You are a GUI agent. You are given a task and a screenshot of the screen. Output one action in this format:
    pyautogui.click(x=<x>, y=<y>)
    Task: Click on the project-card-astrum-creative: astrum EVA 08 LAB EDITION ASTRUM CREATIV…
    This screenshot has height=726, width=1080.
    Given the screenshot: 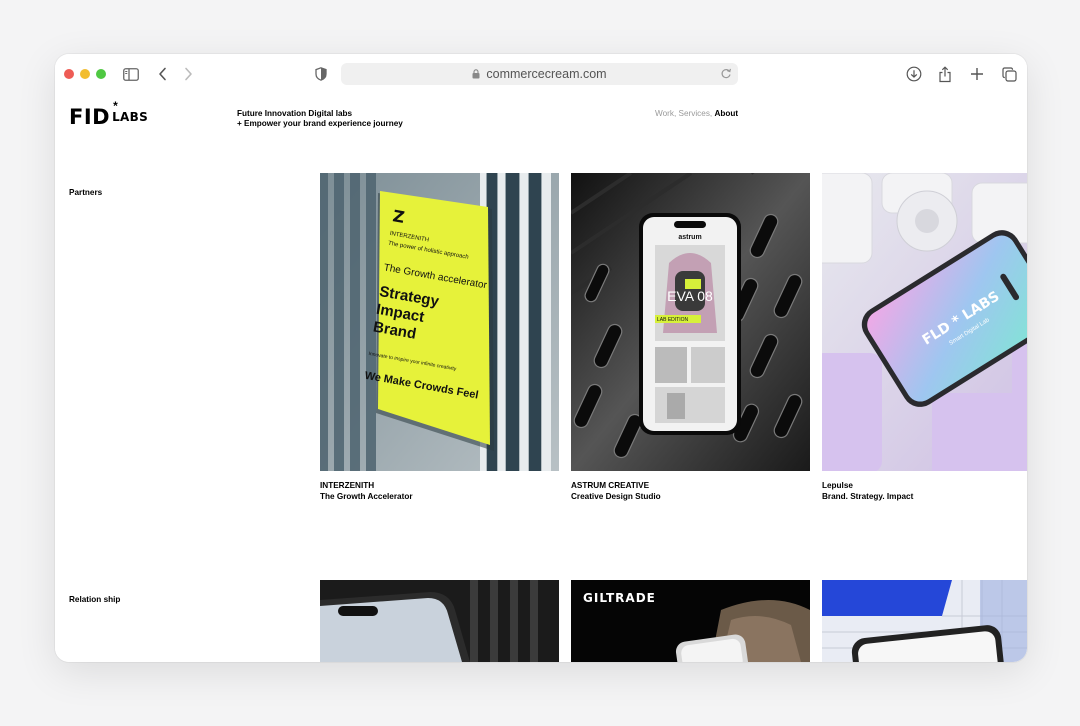 What is the action you would take?
    pyautogui.click(x=690, y=337)
    